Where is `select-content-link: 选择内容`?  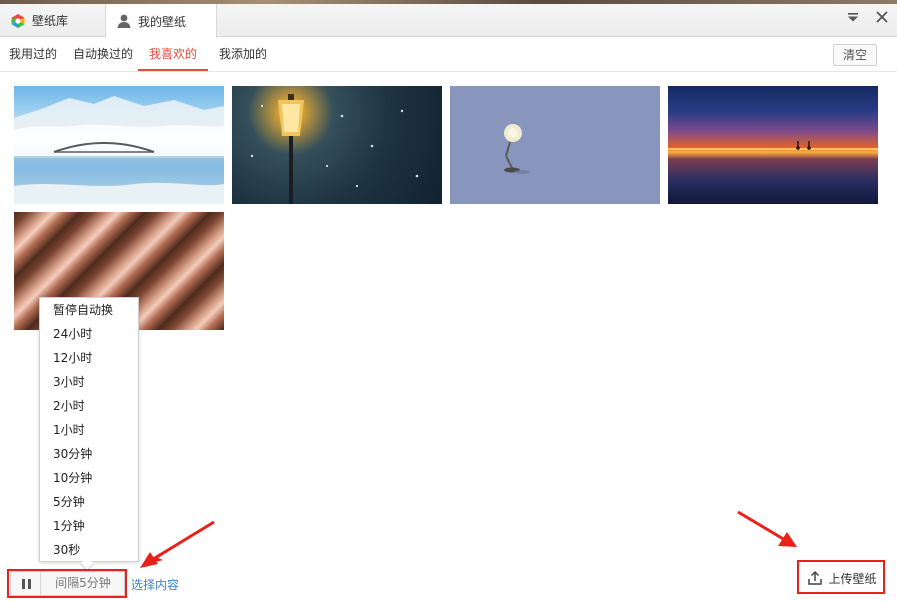
select-content-link: 选择内容 is located at coordinates (155, 584).